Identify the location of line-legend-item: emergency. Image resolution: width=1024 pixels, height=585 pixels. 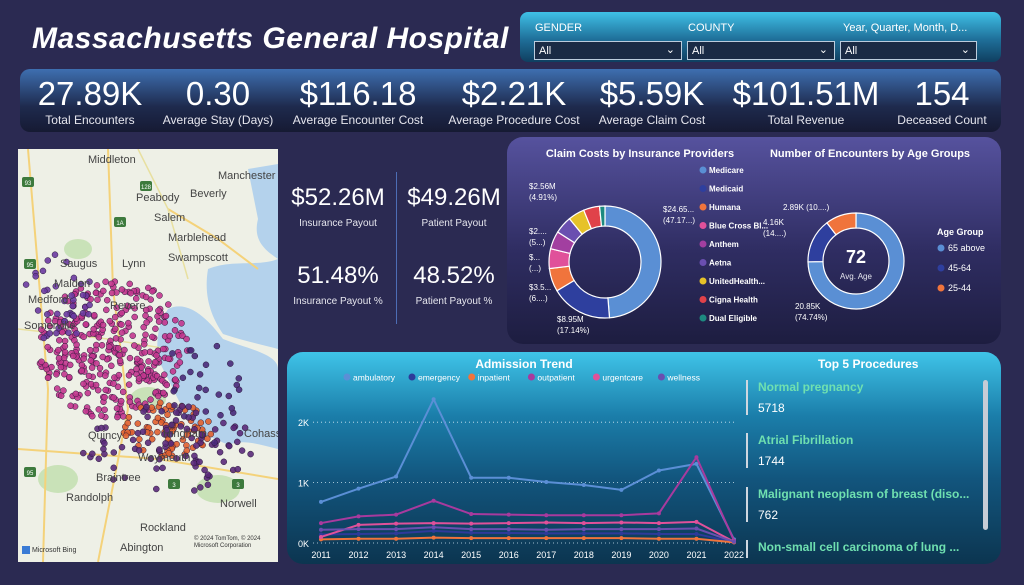
(439, 378).